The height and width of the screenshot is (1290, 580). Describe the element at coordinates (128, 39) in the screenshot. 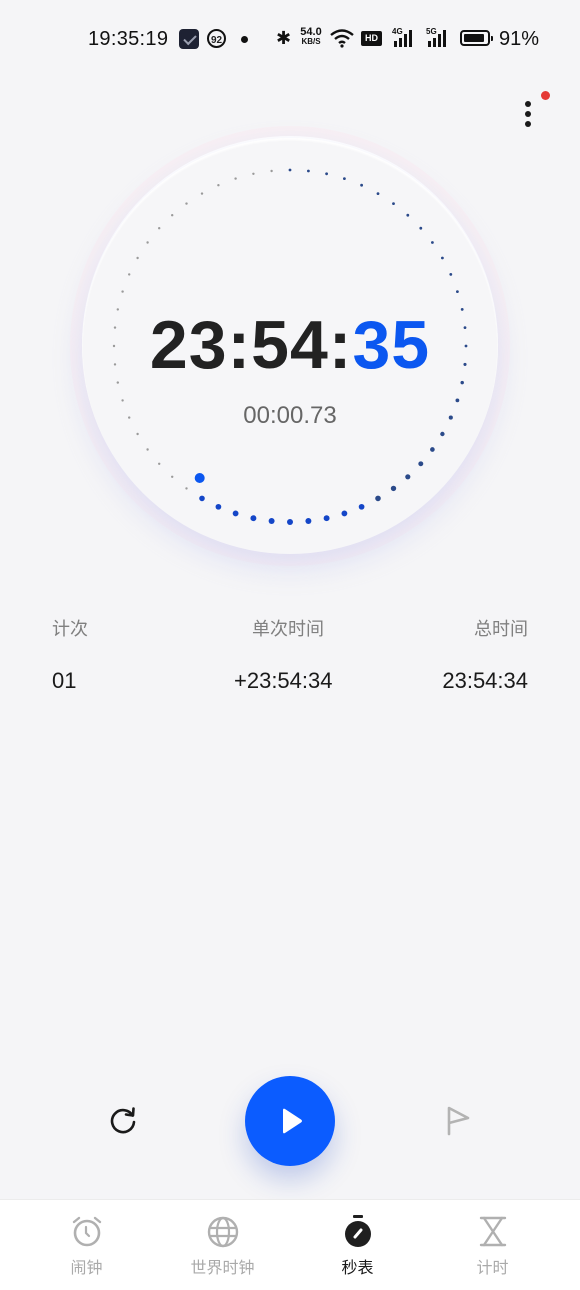

I see `status-time: 19:35:19` at that location.